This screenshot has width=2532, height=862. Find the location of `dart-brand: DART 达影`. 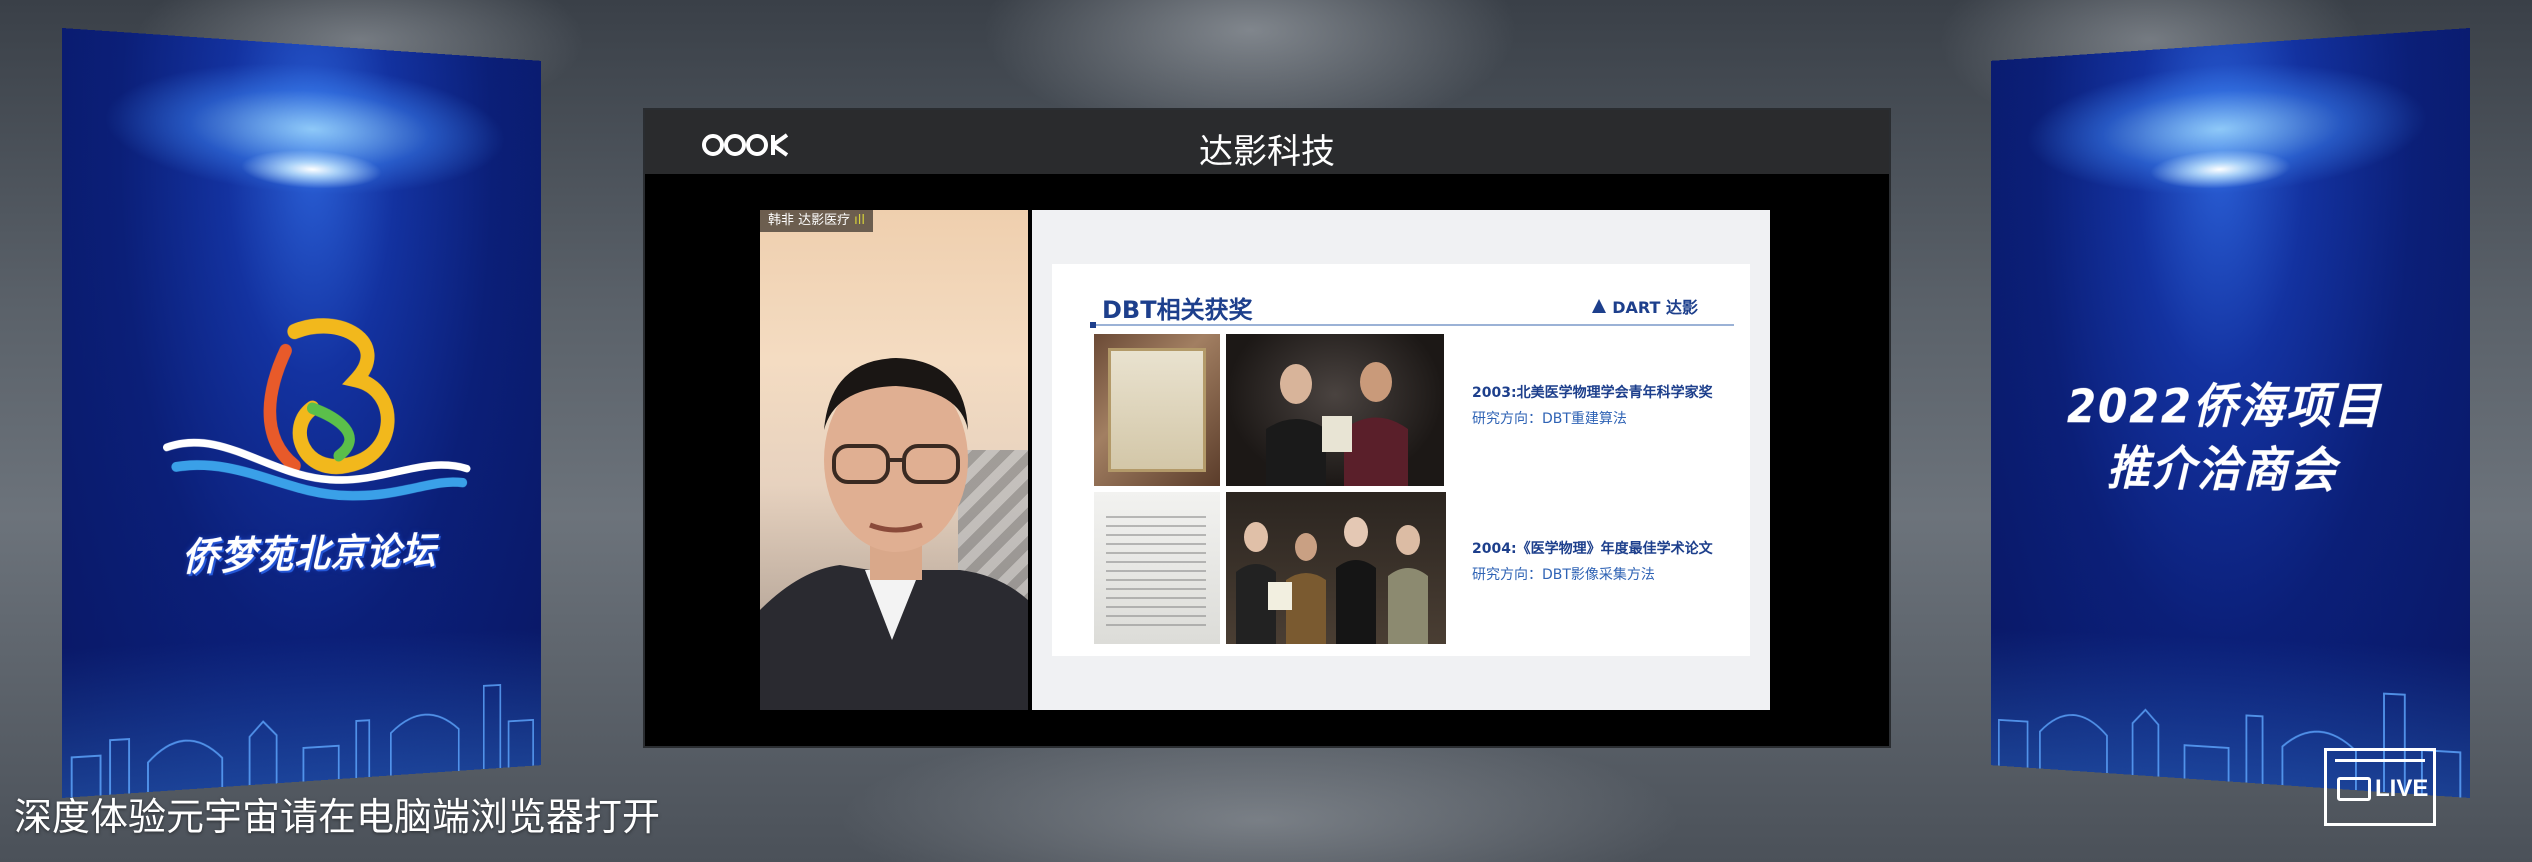

dart-brand: DART 达影 is located at coordinates (1644, 306).